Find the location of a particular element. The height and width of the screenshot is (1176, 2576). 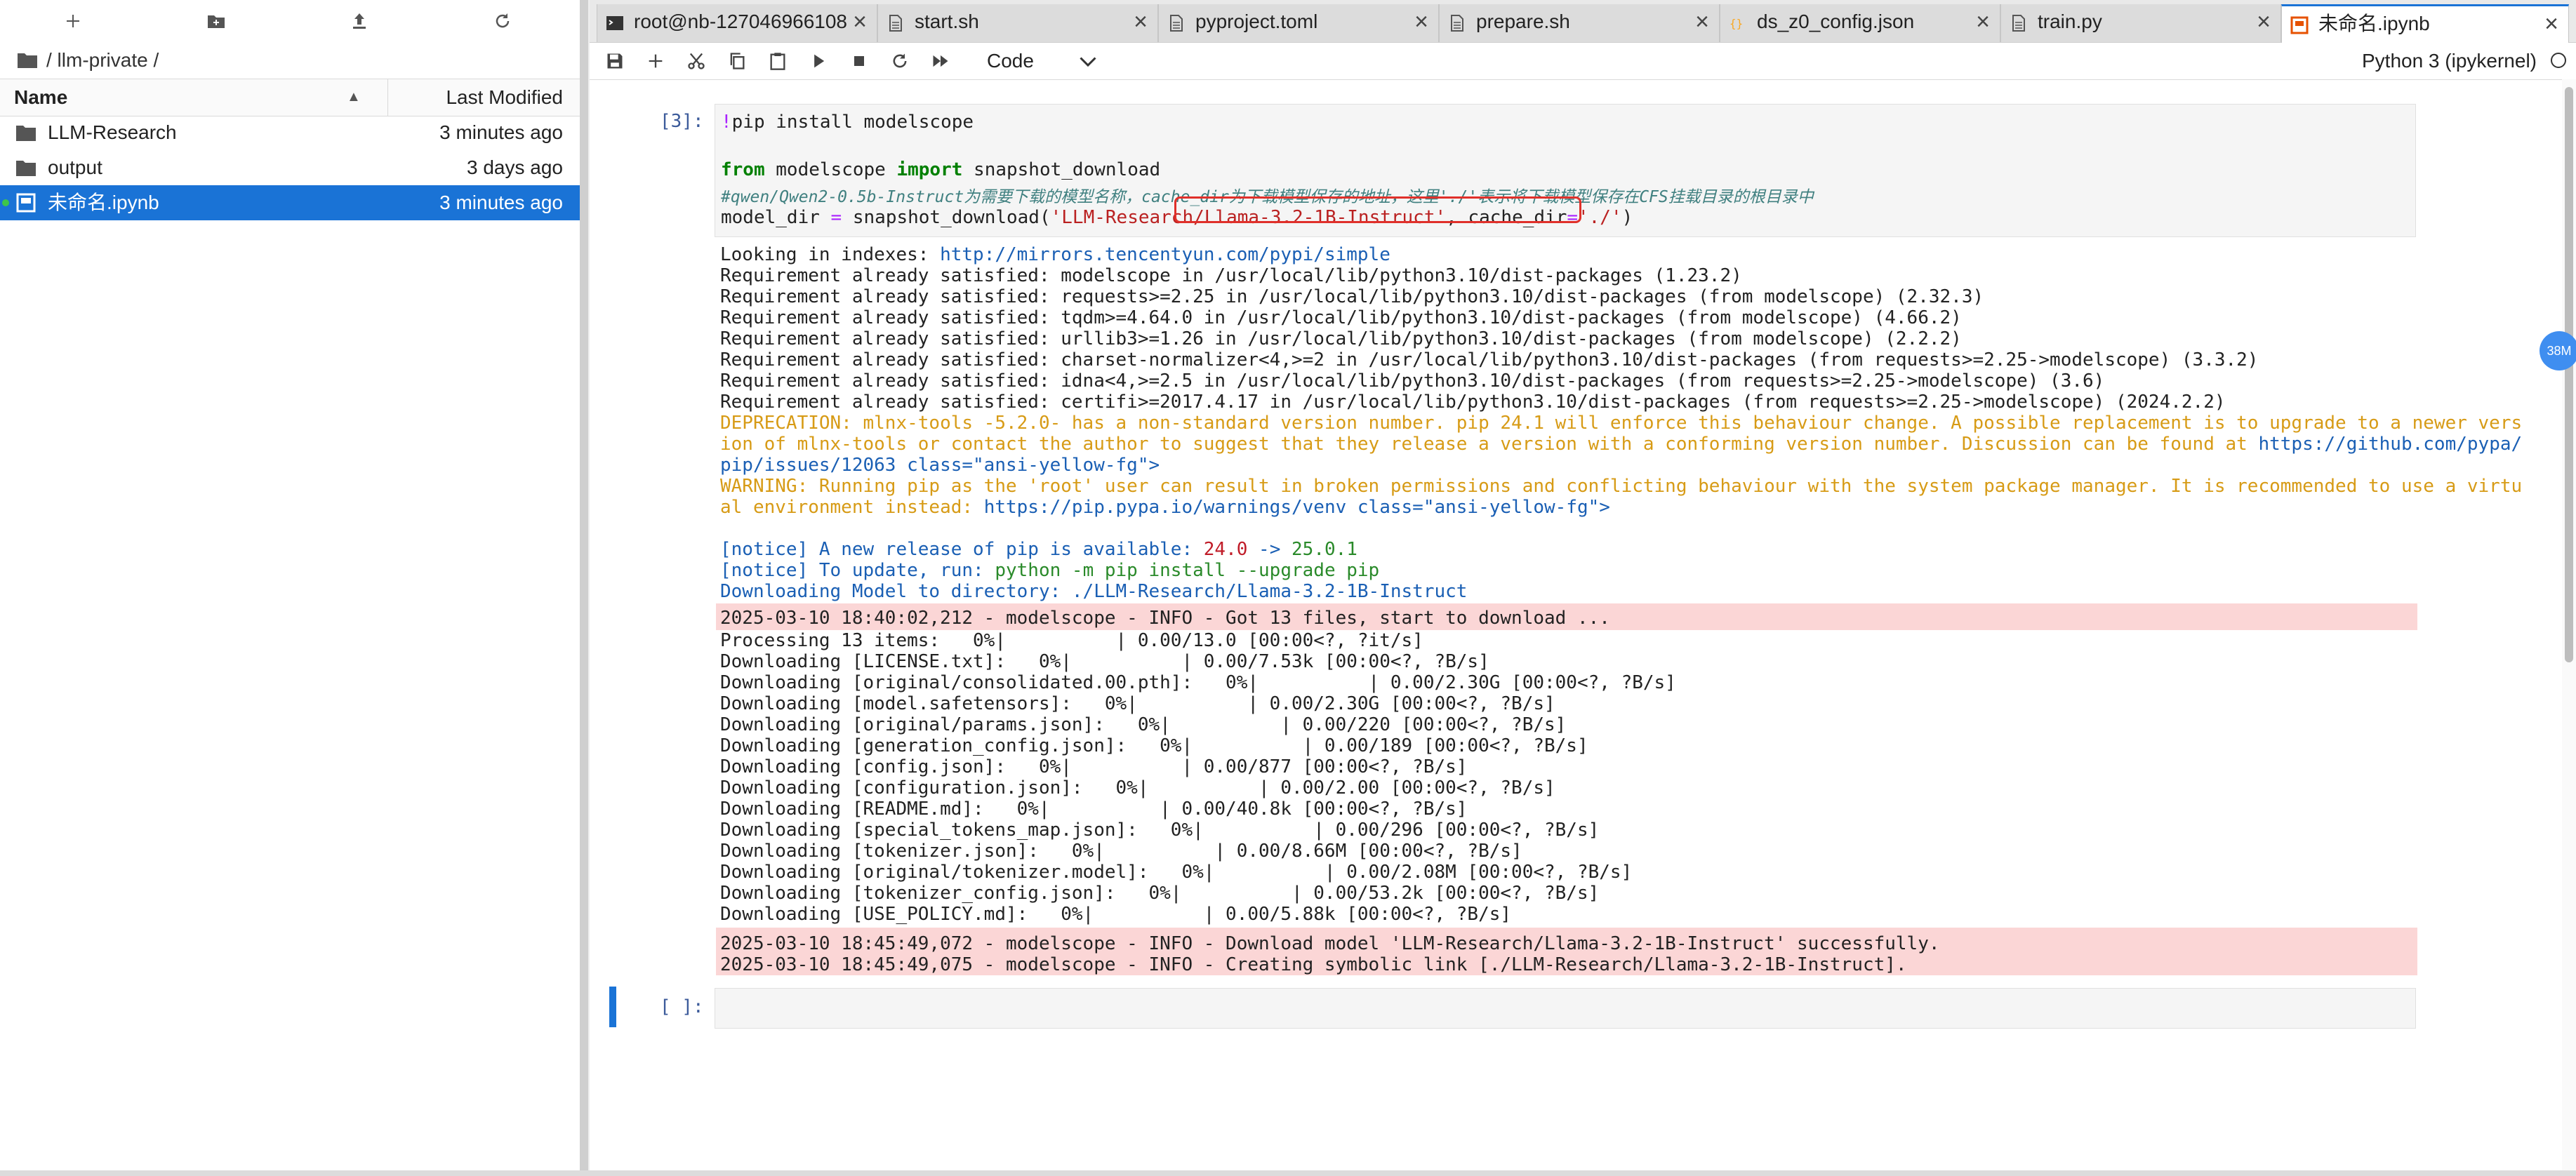

output-text: 24.0 is located at coordinates (1225, 549).